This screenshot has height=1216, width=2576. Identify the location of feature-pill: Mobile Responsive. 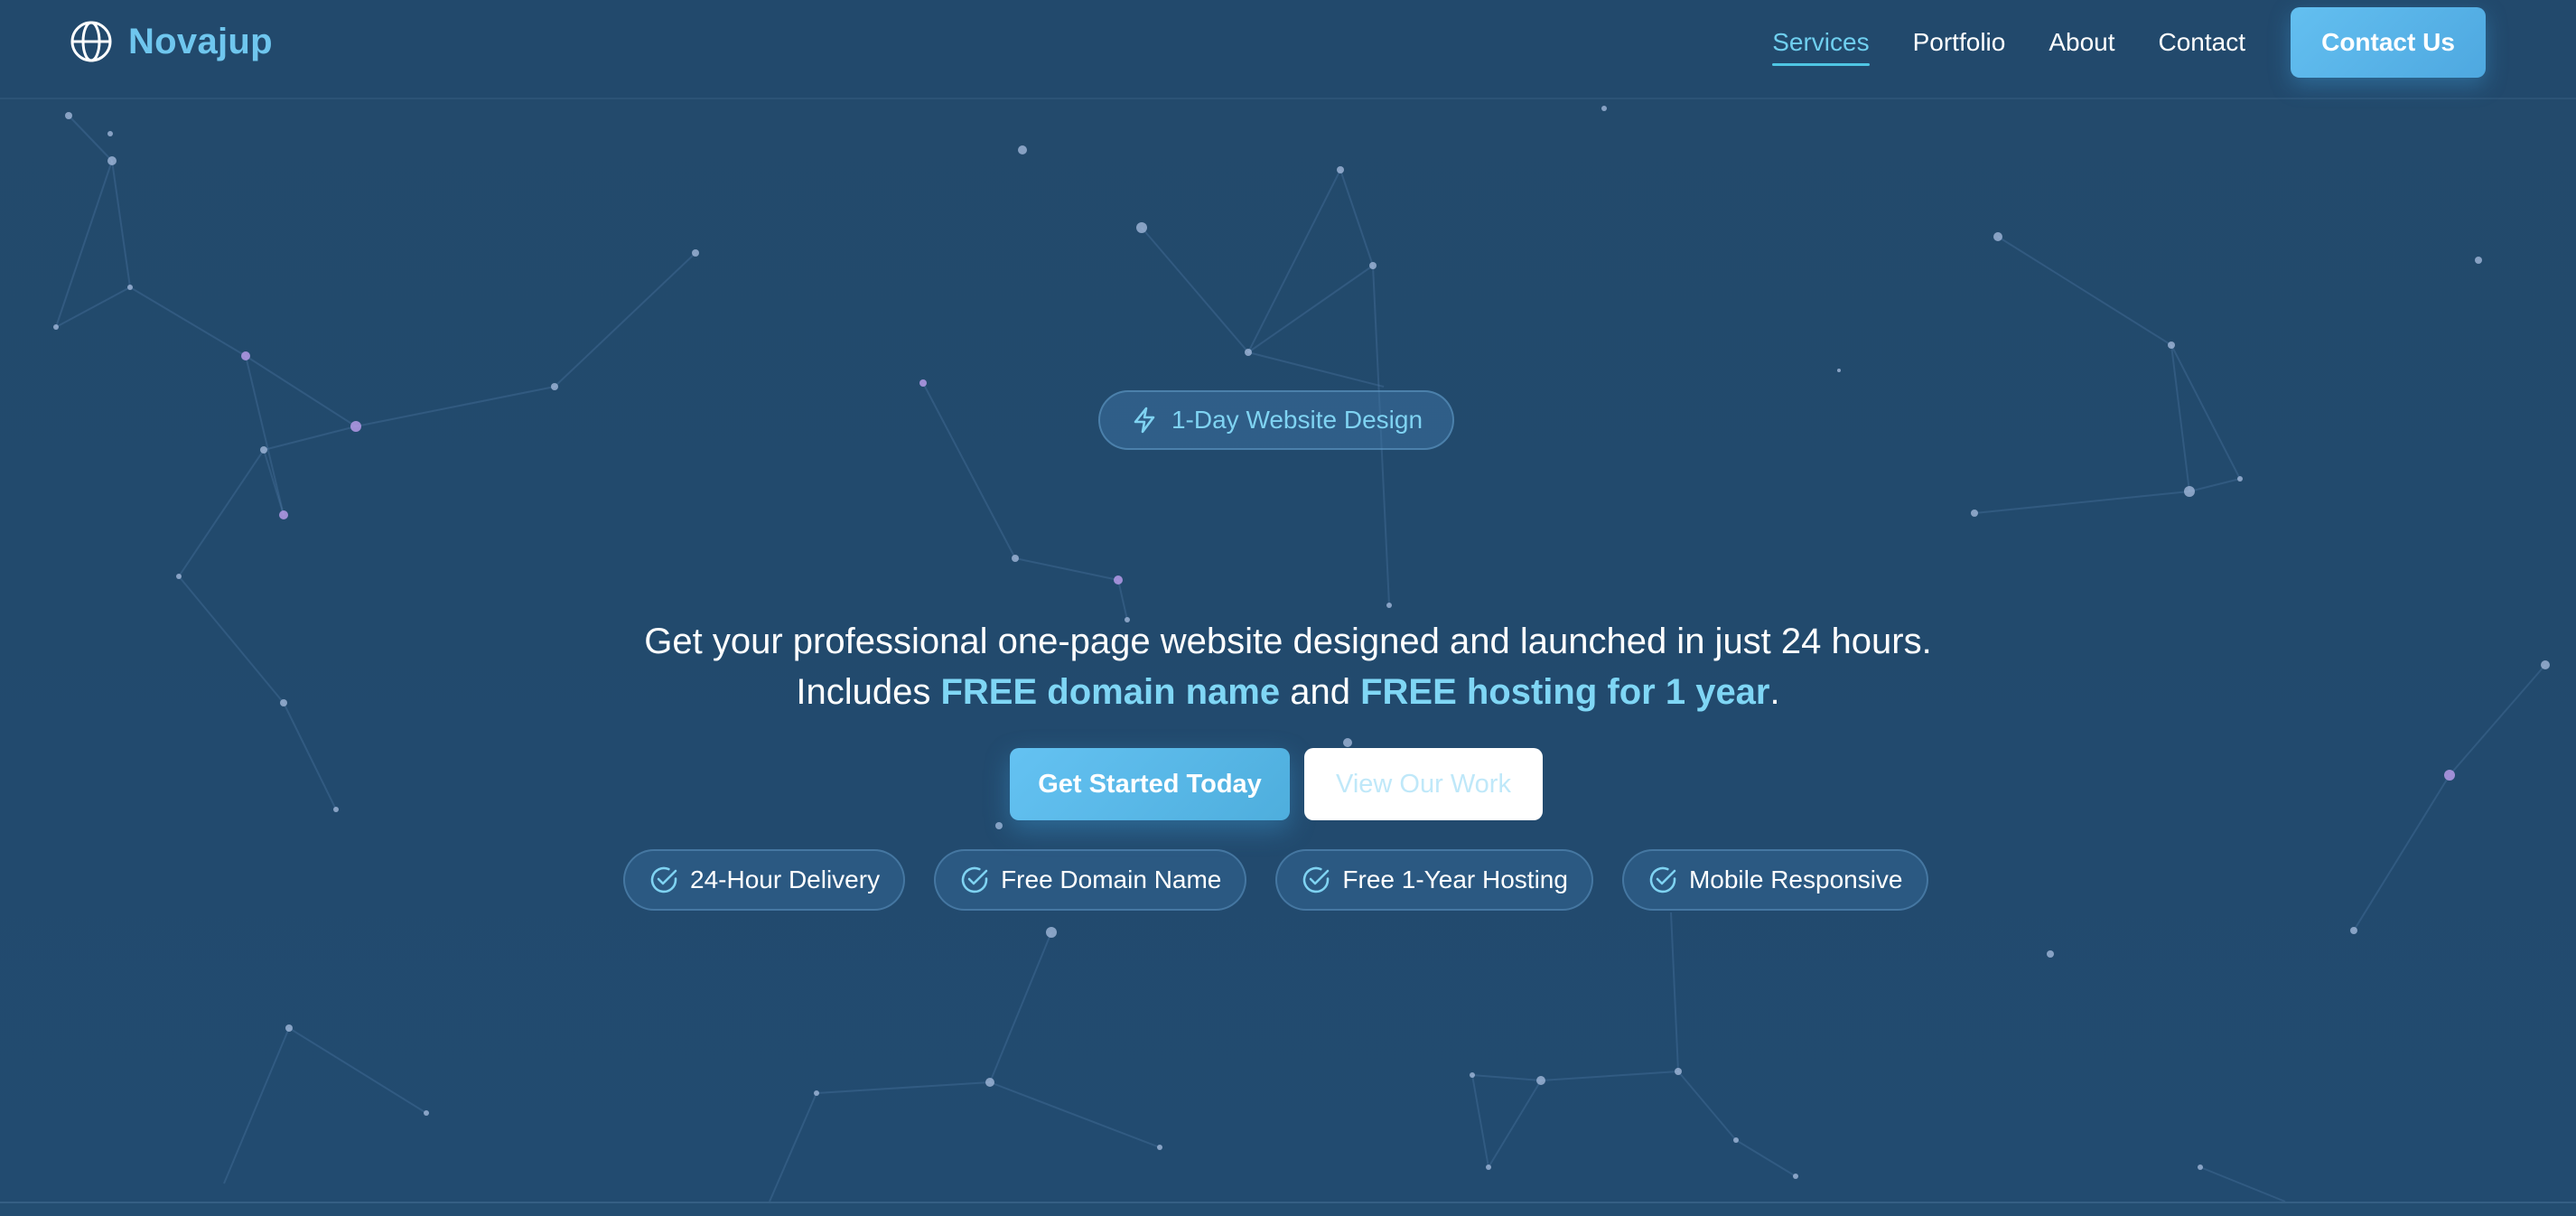
(1774, 880).